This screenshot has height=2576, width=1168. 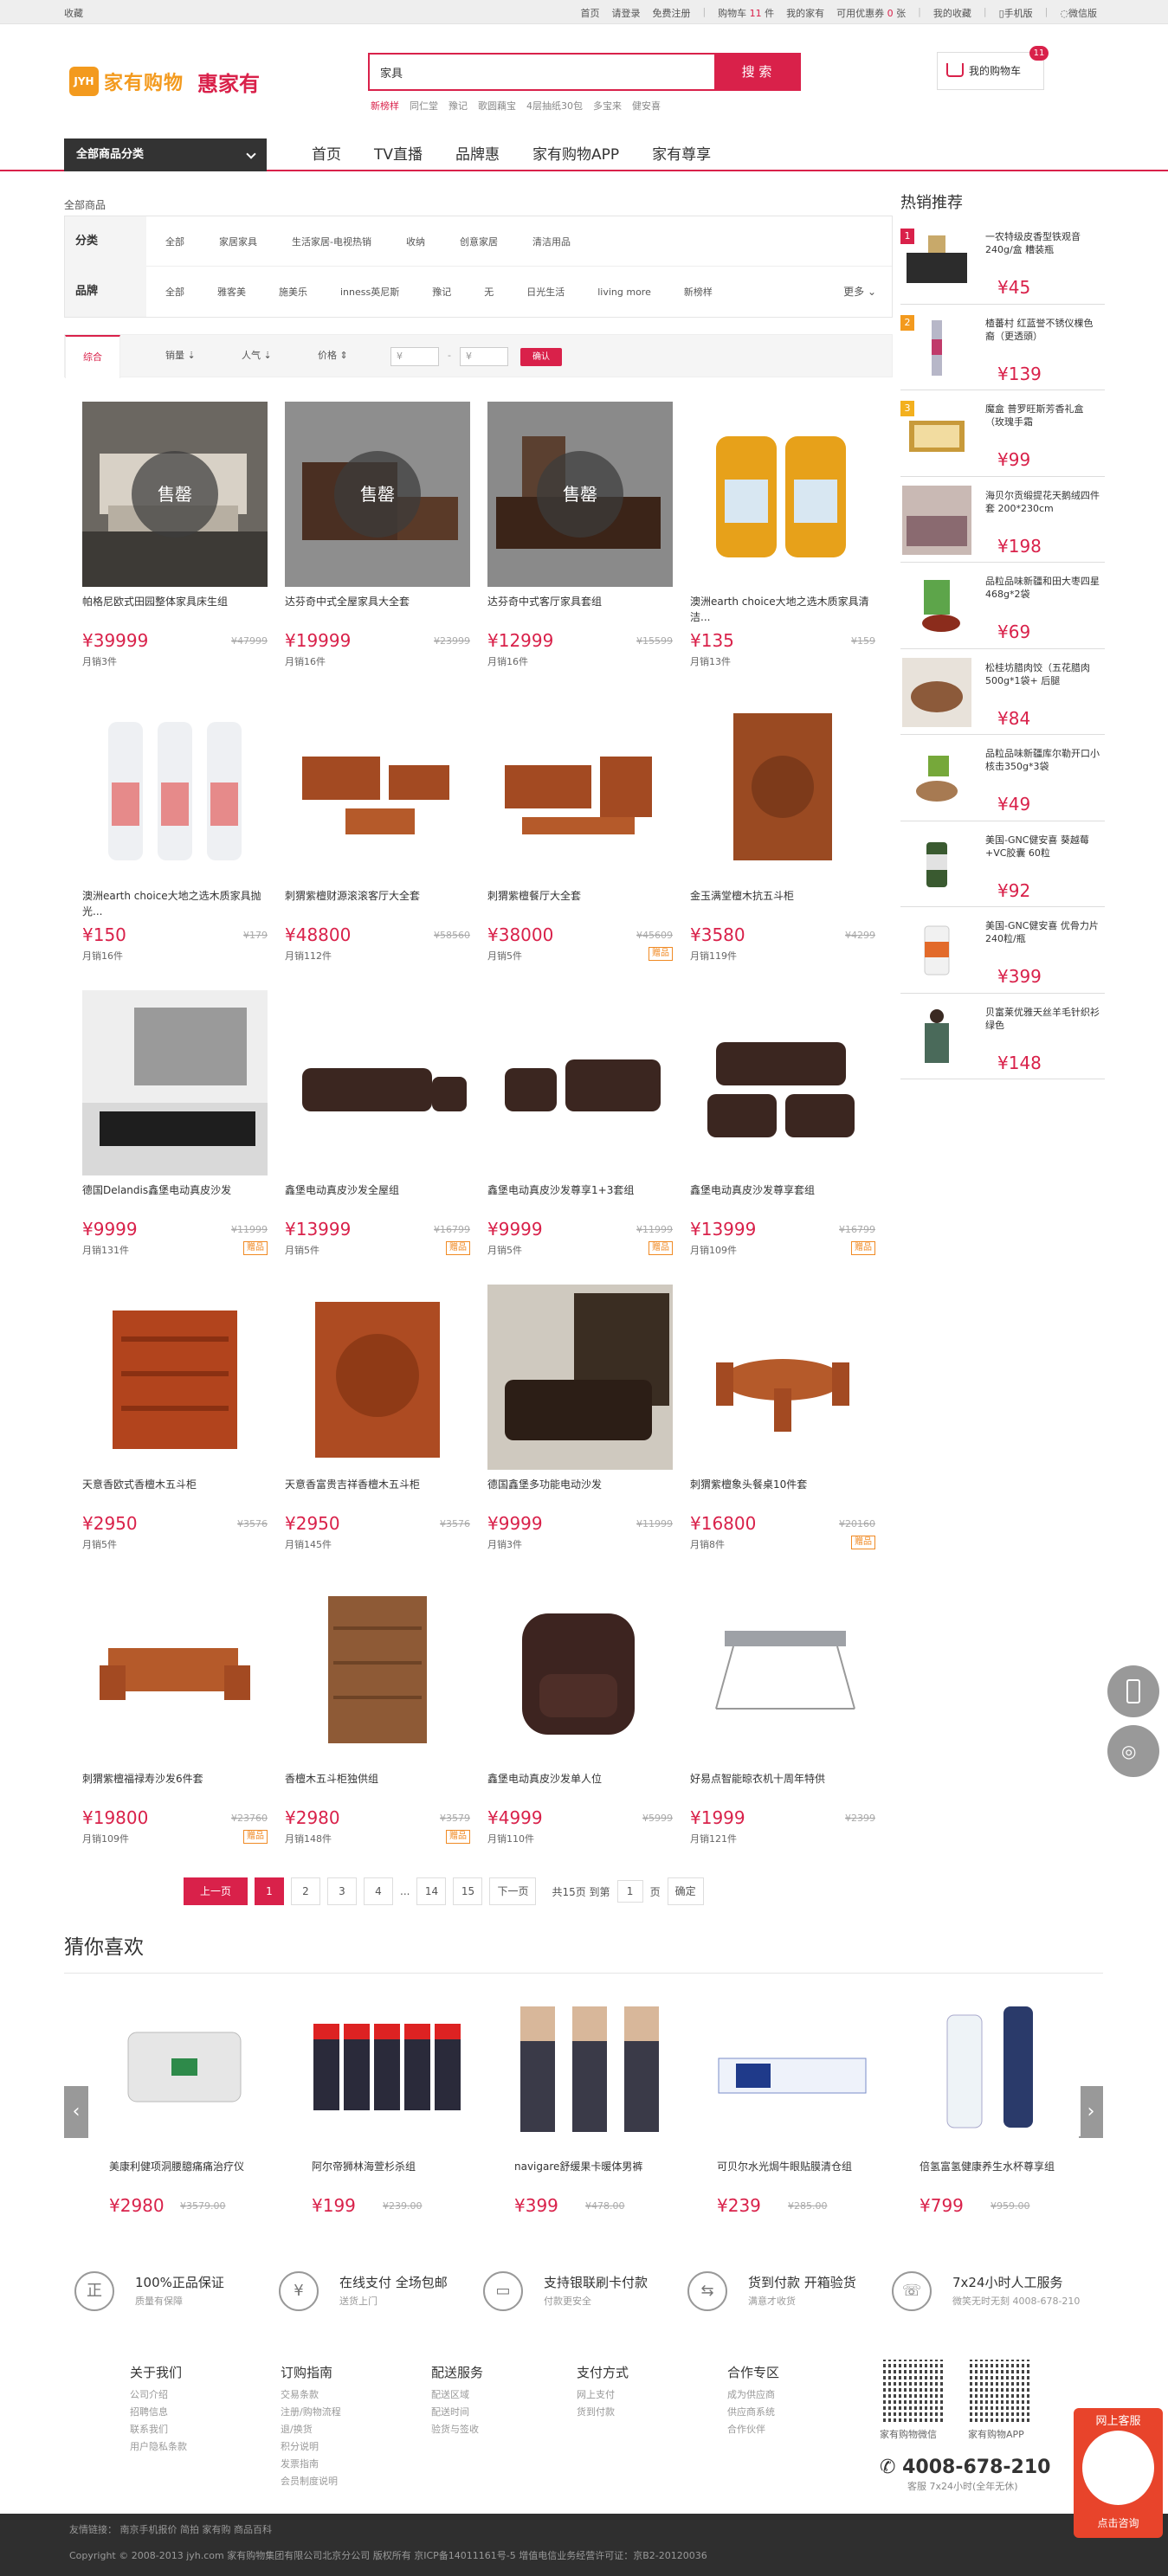 I want to click on guess-name: 可贝尔水光焗牛眼贴膜清仓组, so click(x=803, y=2166).